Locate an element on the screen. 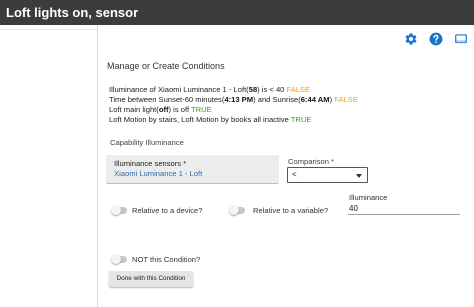 Image resolution: width=474 pixels, height=307 pixels. sensors-label: Illuminance sensors * is located at coordinates (150, 163).